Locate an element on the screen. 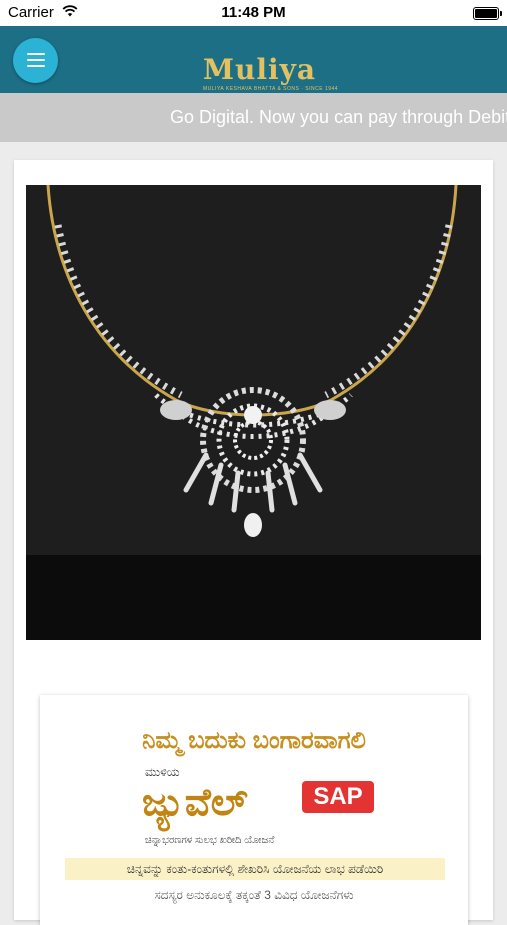  promo-brand-big: ಜ್ಯುವೆಲ್ is located at coordinates (195, 801).